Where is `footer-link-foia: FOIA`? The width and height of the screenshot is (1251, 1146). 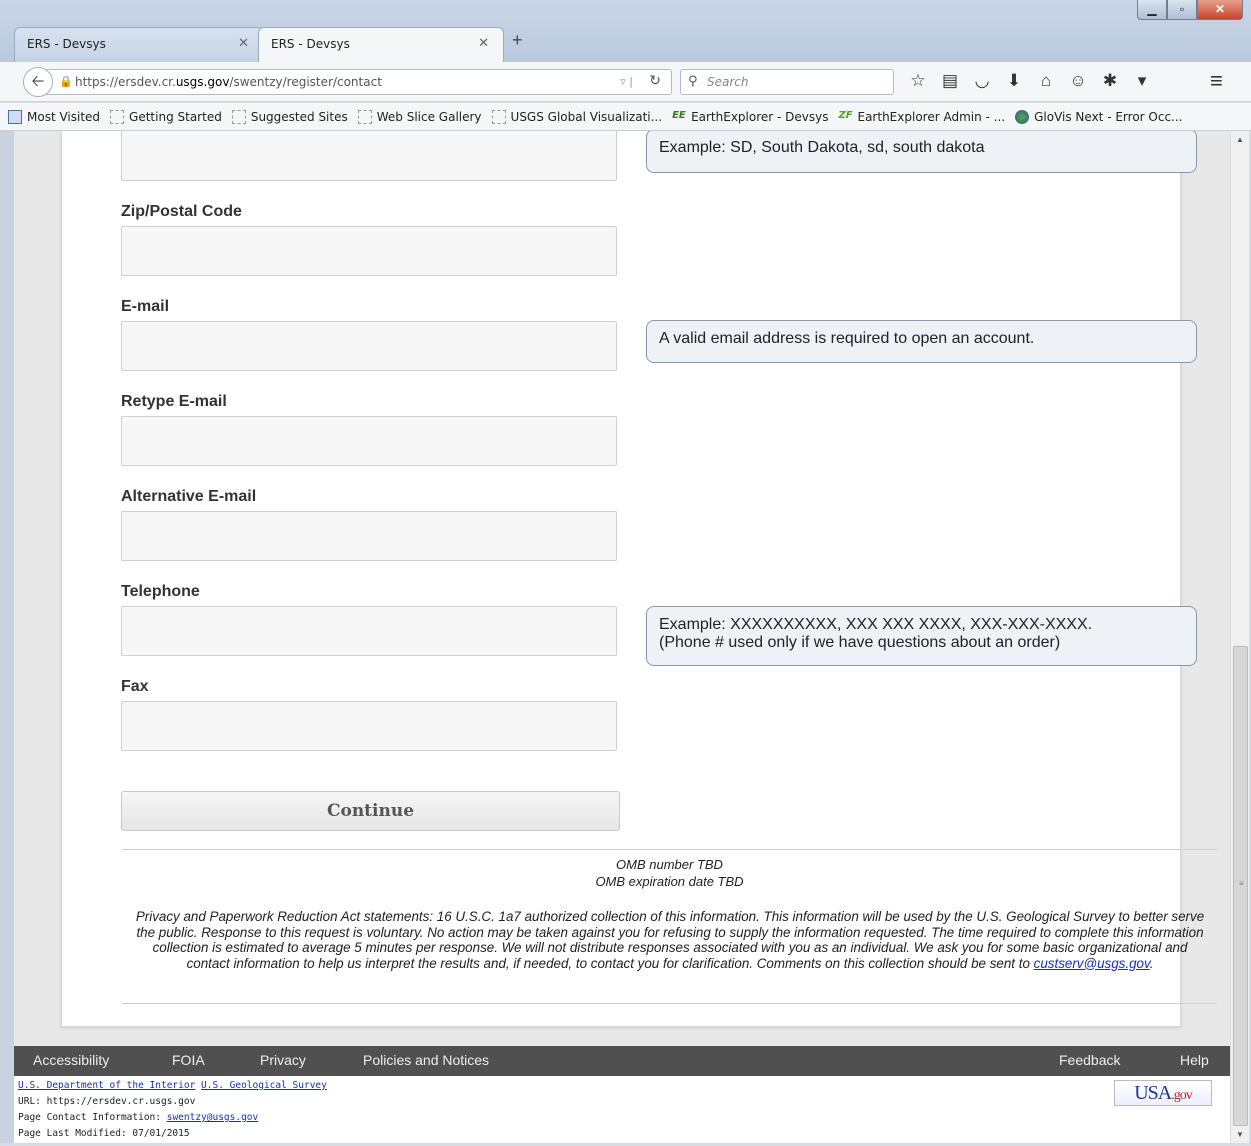
footer-link-foia: FOIA is located at coordinates (188, 1060).